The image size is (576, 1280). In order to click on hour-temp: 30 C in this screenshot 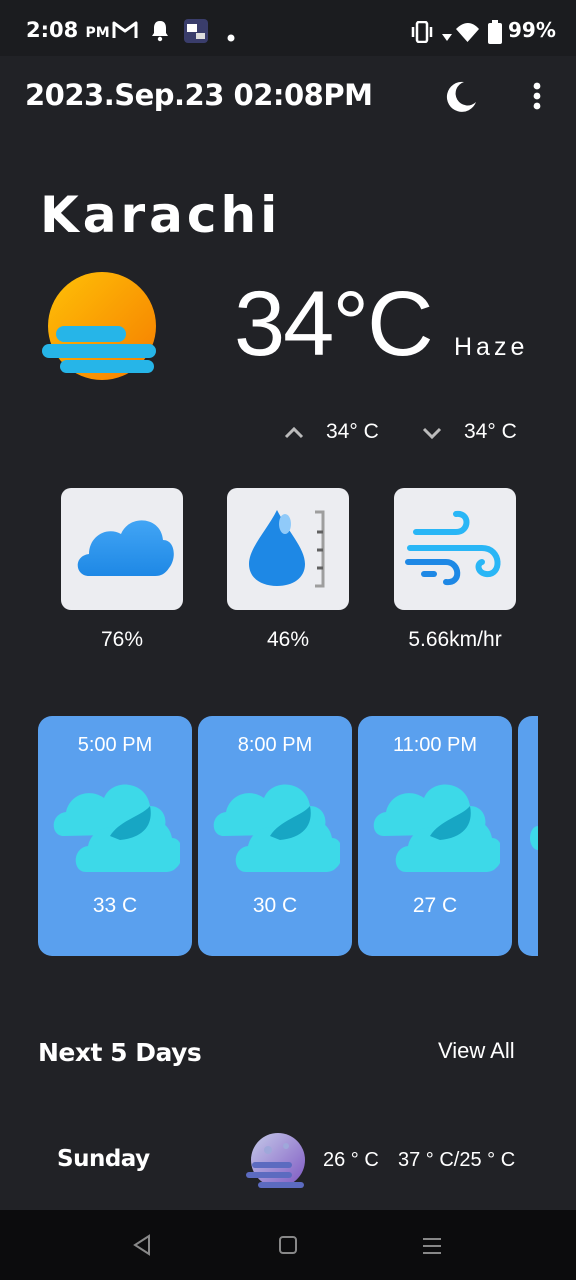, I will do `click(275, 905)`.